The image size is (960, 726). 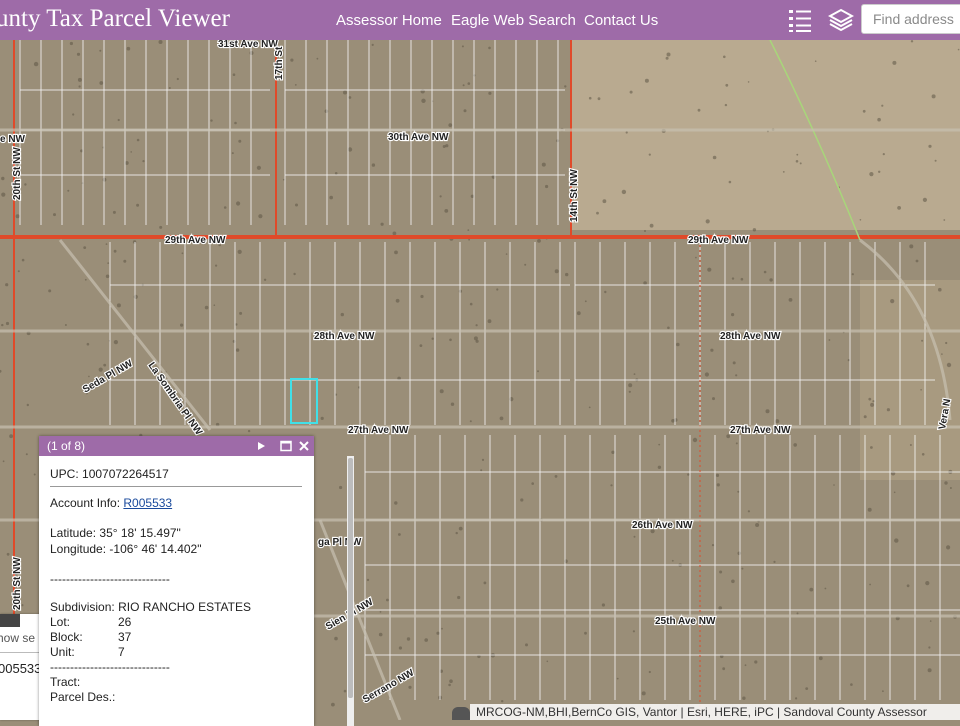 I want to click on layers-button, so click(x=841, y=20).